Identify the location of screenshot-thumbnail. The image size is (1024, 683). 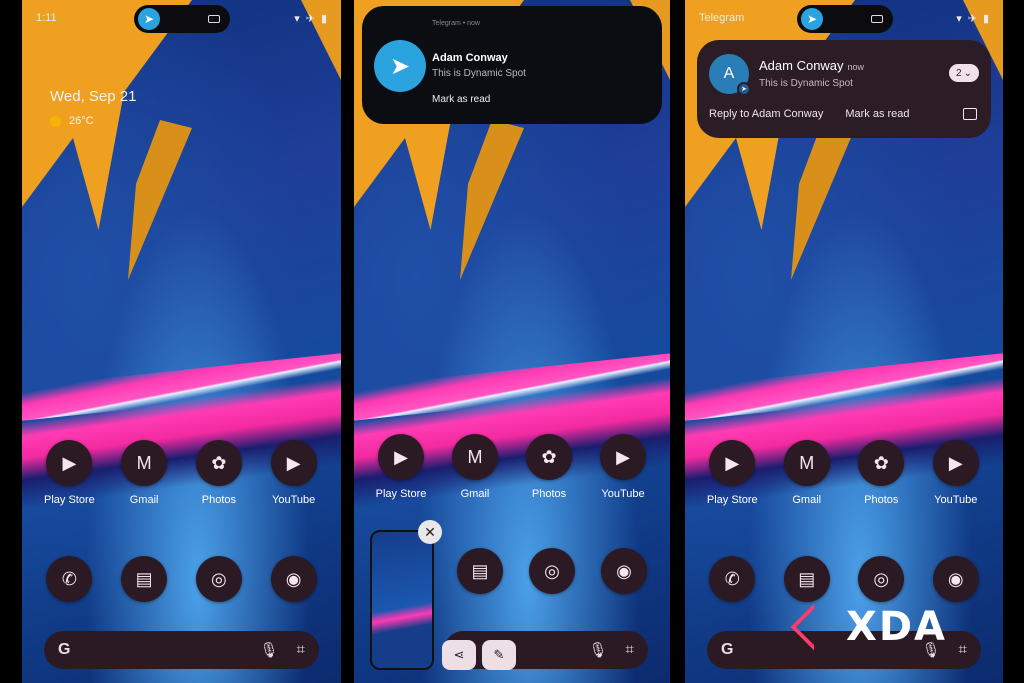
(402, 600).